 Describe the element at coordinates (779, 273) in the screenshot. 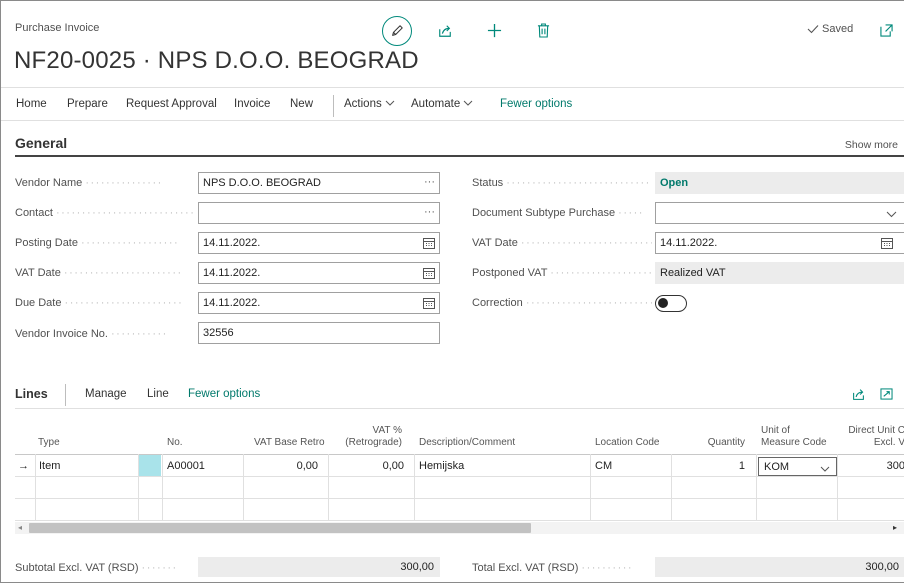

I see `postponed-vat-field: Realized VAT` at that location.